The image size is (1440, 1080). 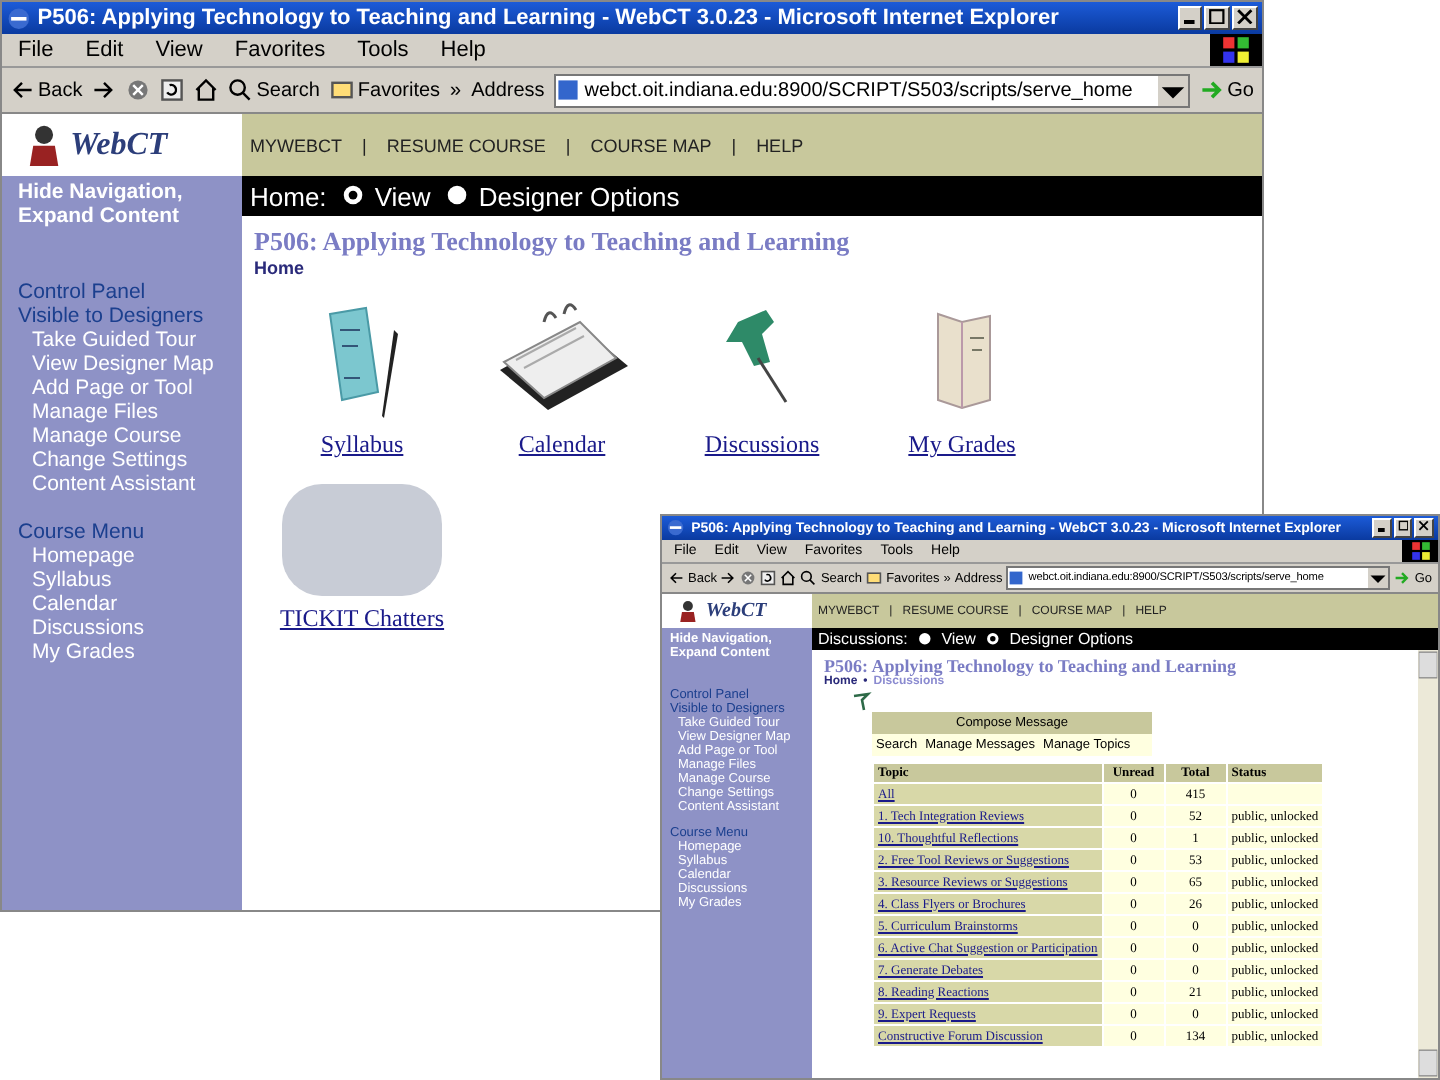 I want to click on address-field: webct.oit.indiana.edu:8900/SCRIPT/S503/scripts/serve_home, so click(x=872, y=90).